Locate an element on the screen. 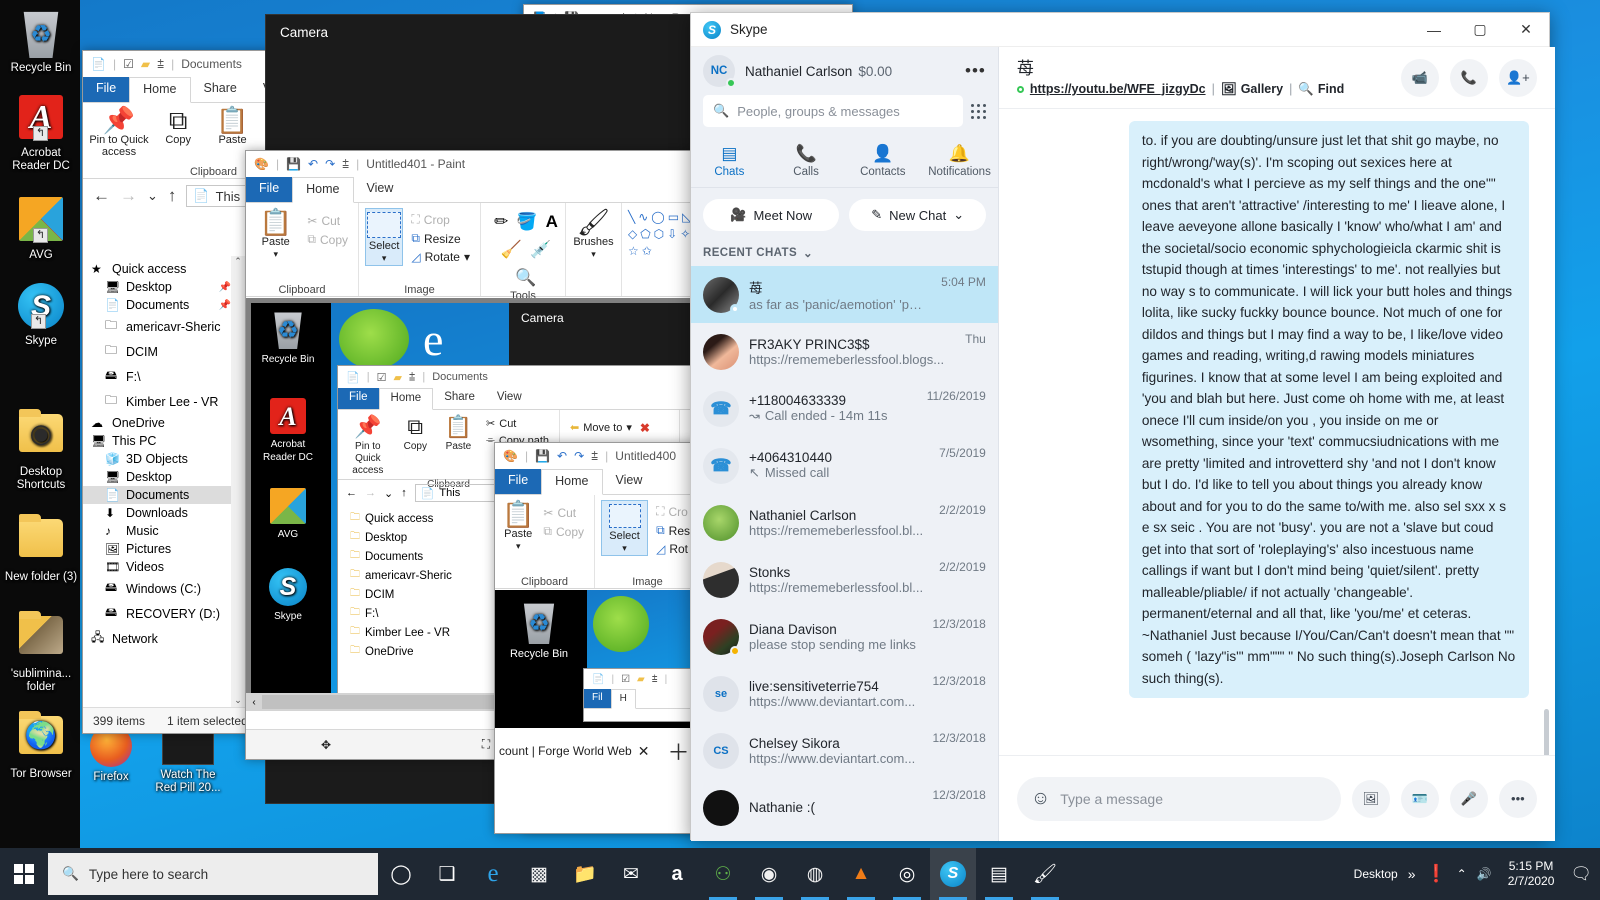 The image size is (1600, 900). arrow-shape-icon: ⇩ is located at coordinates (672, 234).